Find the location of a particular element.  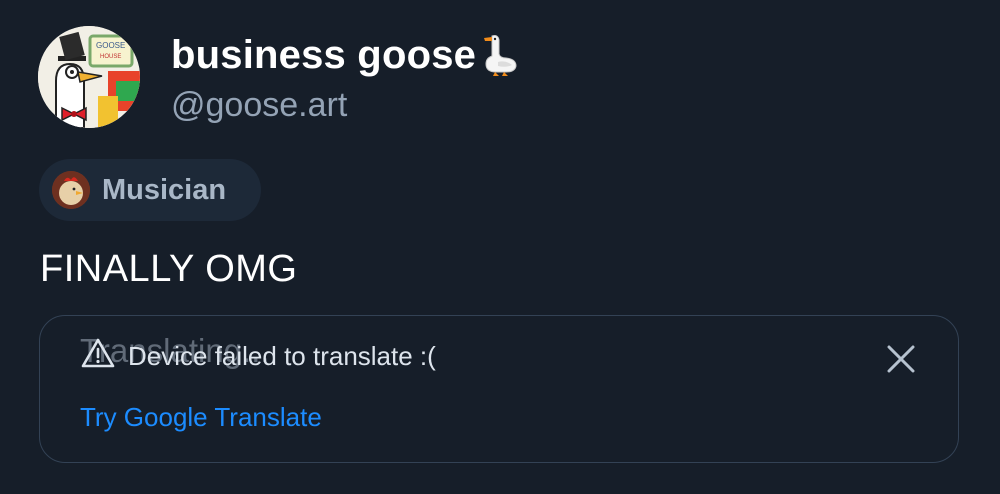

translation-error-text: Device failed to translate :( is located at coordinates (282, 356).